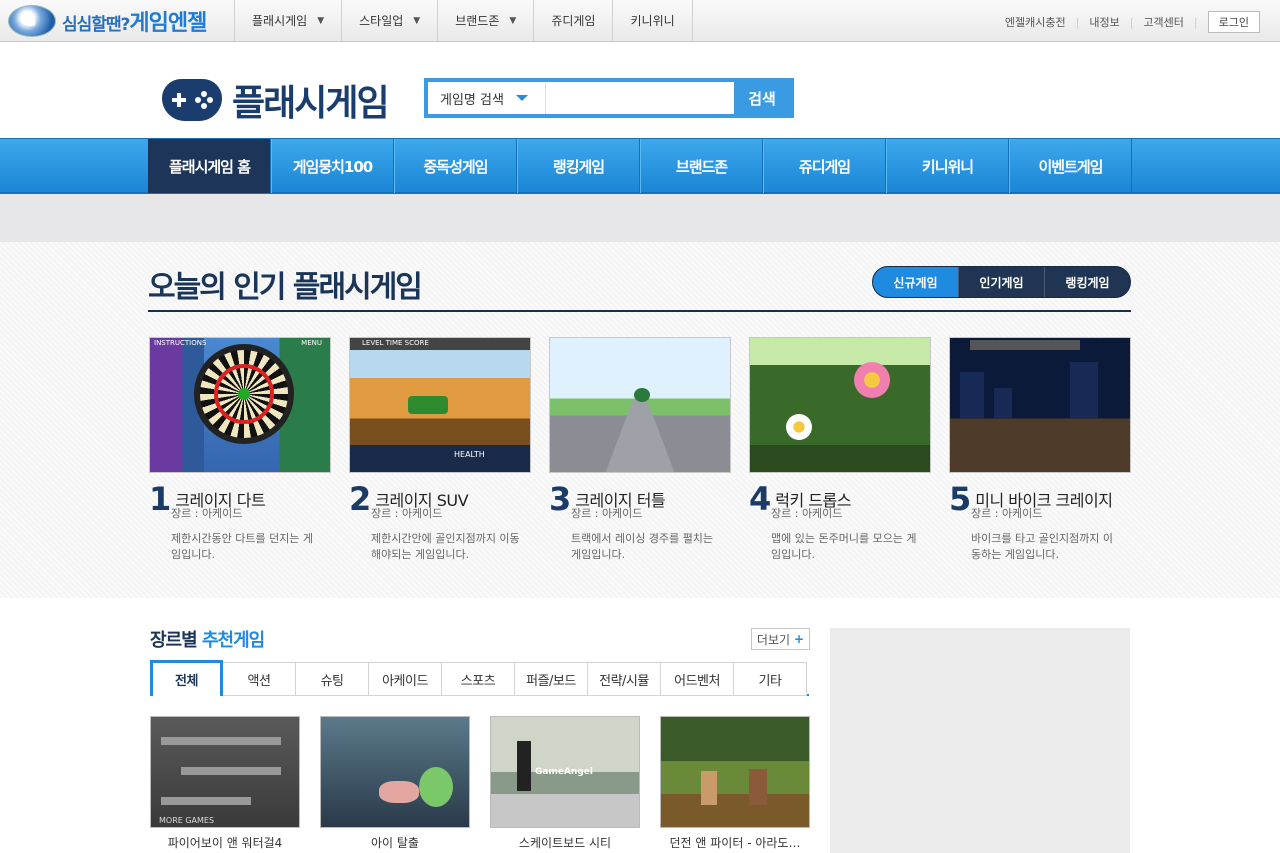  Describe the element at coordinates (762, 98) in the screenshot. I see `search-button: 검색` at that location.